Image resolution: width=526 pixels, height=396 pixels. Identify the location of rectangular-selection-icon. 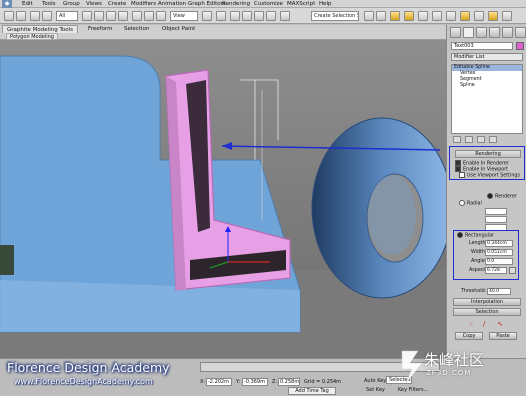
(111, 16).